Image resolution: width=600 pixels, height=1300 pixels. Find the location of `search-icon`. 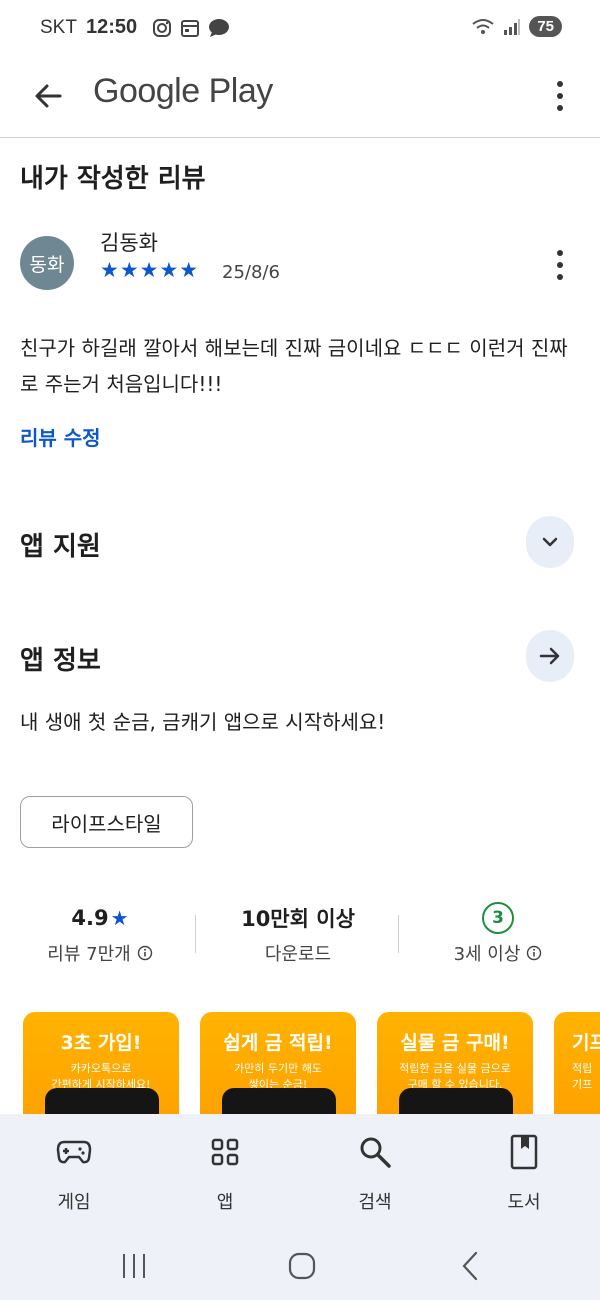

search-icon is located at coordinates (375, 1152).